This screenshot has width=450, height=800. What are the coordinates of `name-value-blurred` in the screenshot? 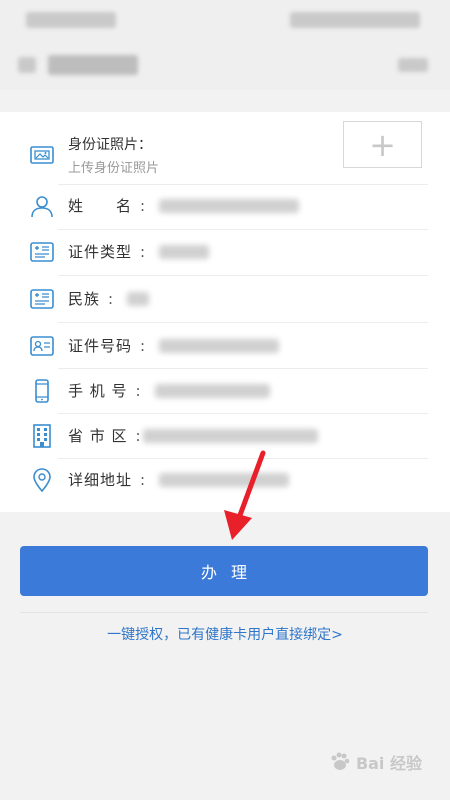 It's located at (229, 205).